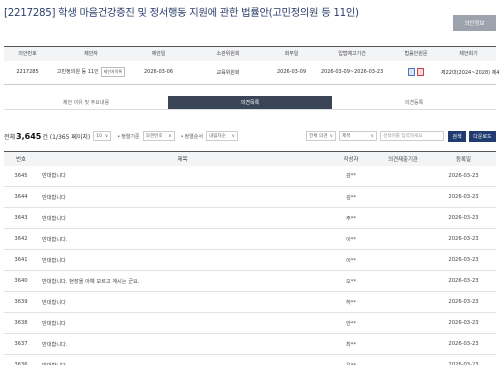 This screenshot has width=500, height=365. Describe the element at coordinates (351, 302) in the screenshot. I see `row-author: 허**` at that location.